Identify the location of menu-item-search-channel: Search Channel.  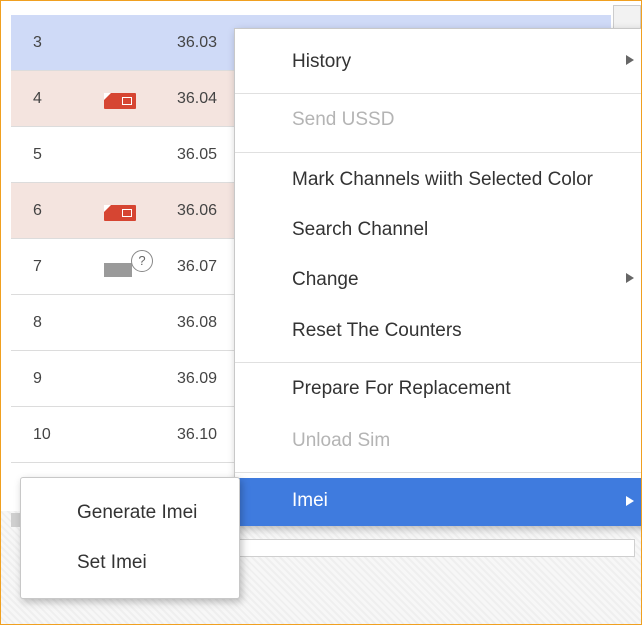
(438, 230).